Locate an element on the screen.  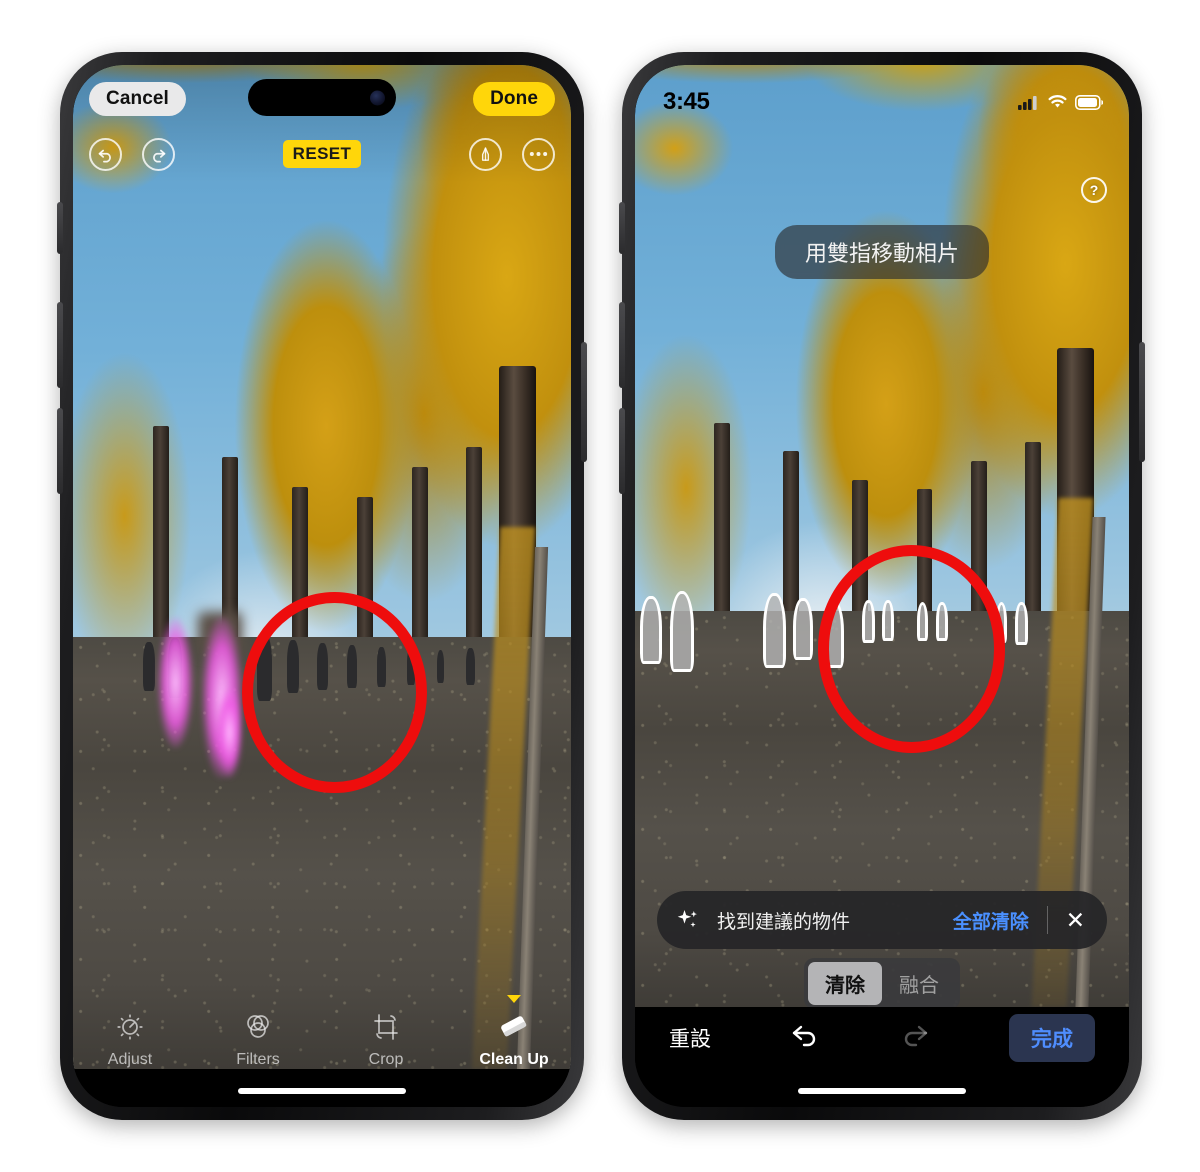
gesture-hint-pill: 用雙指移動相片 is located at coordinates (882, 252).